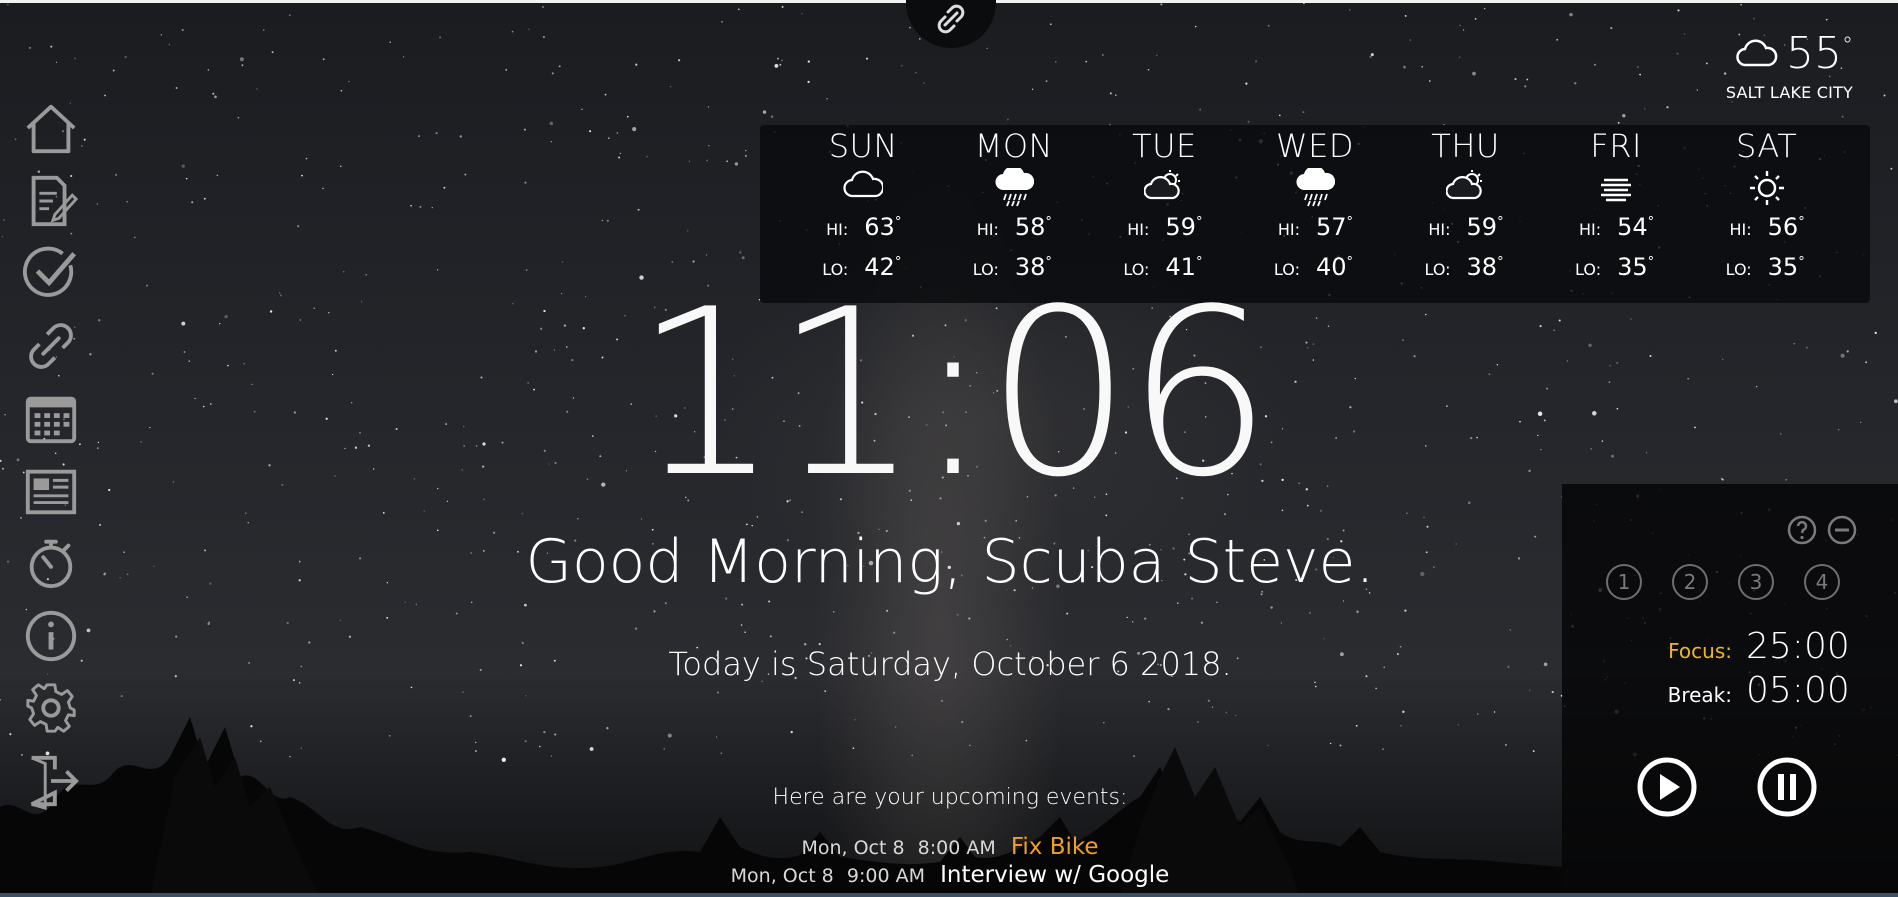 This screenshot has height=897, width=1898. I want to click on session-2-button: 2, so click(1690, 582).